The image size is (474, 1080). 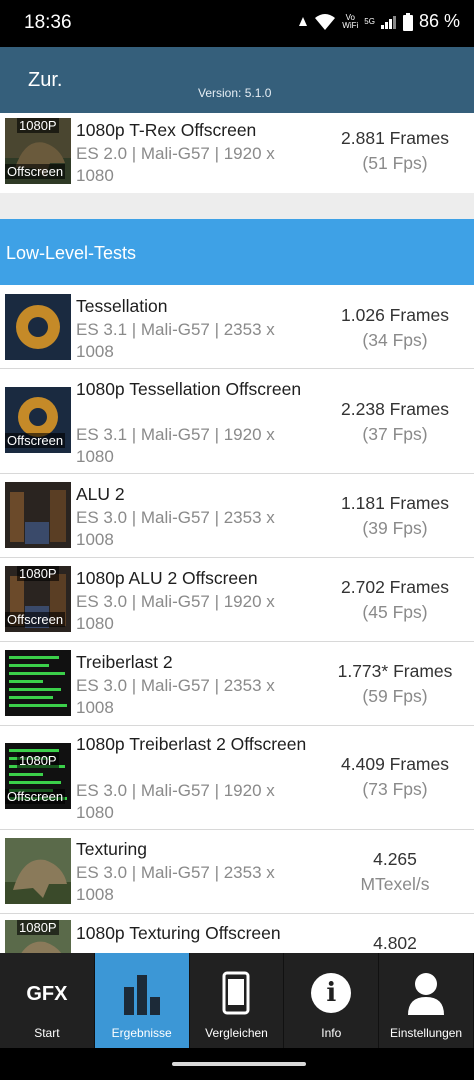 I want to click on nav-ergebnisse: Ergebnisse, so click(x=142, y=1000).